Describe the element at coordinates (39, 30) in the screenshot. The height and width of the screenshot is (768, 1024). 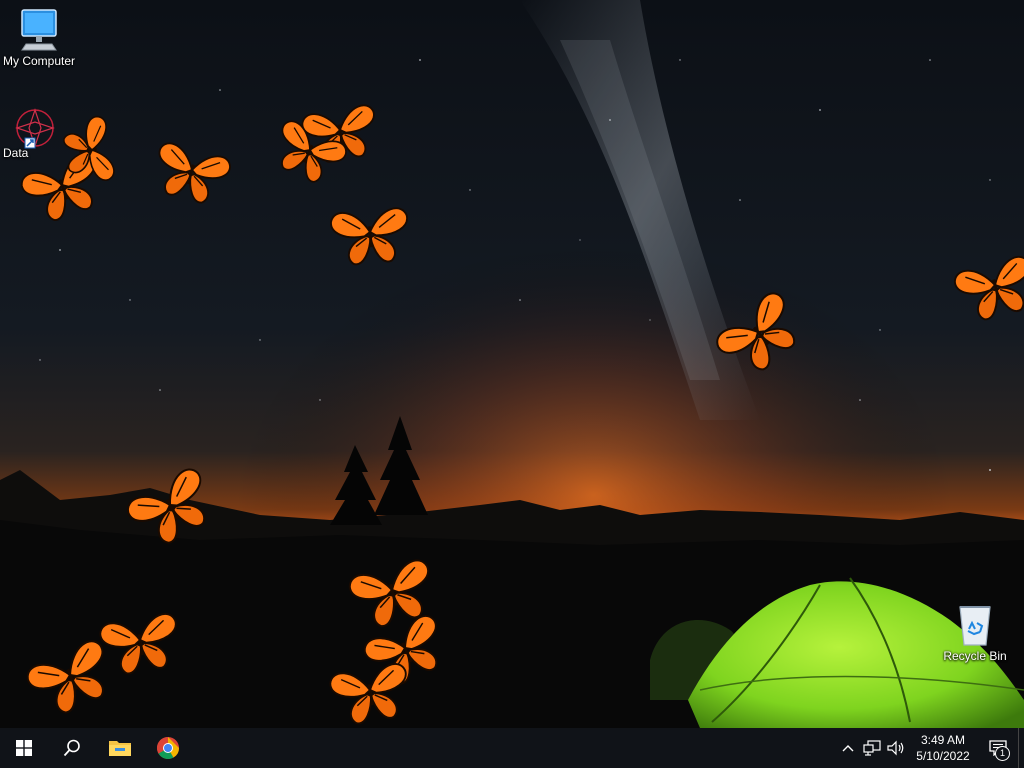
I see `monitor-icon` at that location.